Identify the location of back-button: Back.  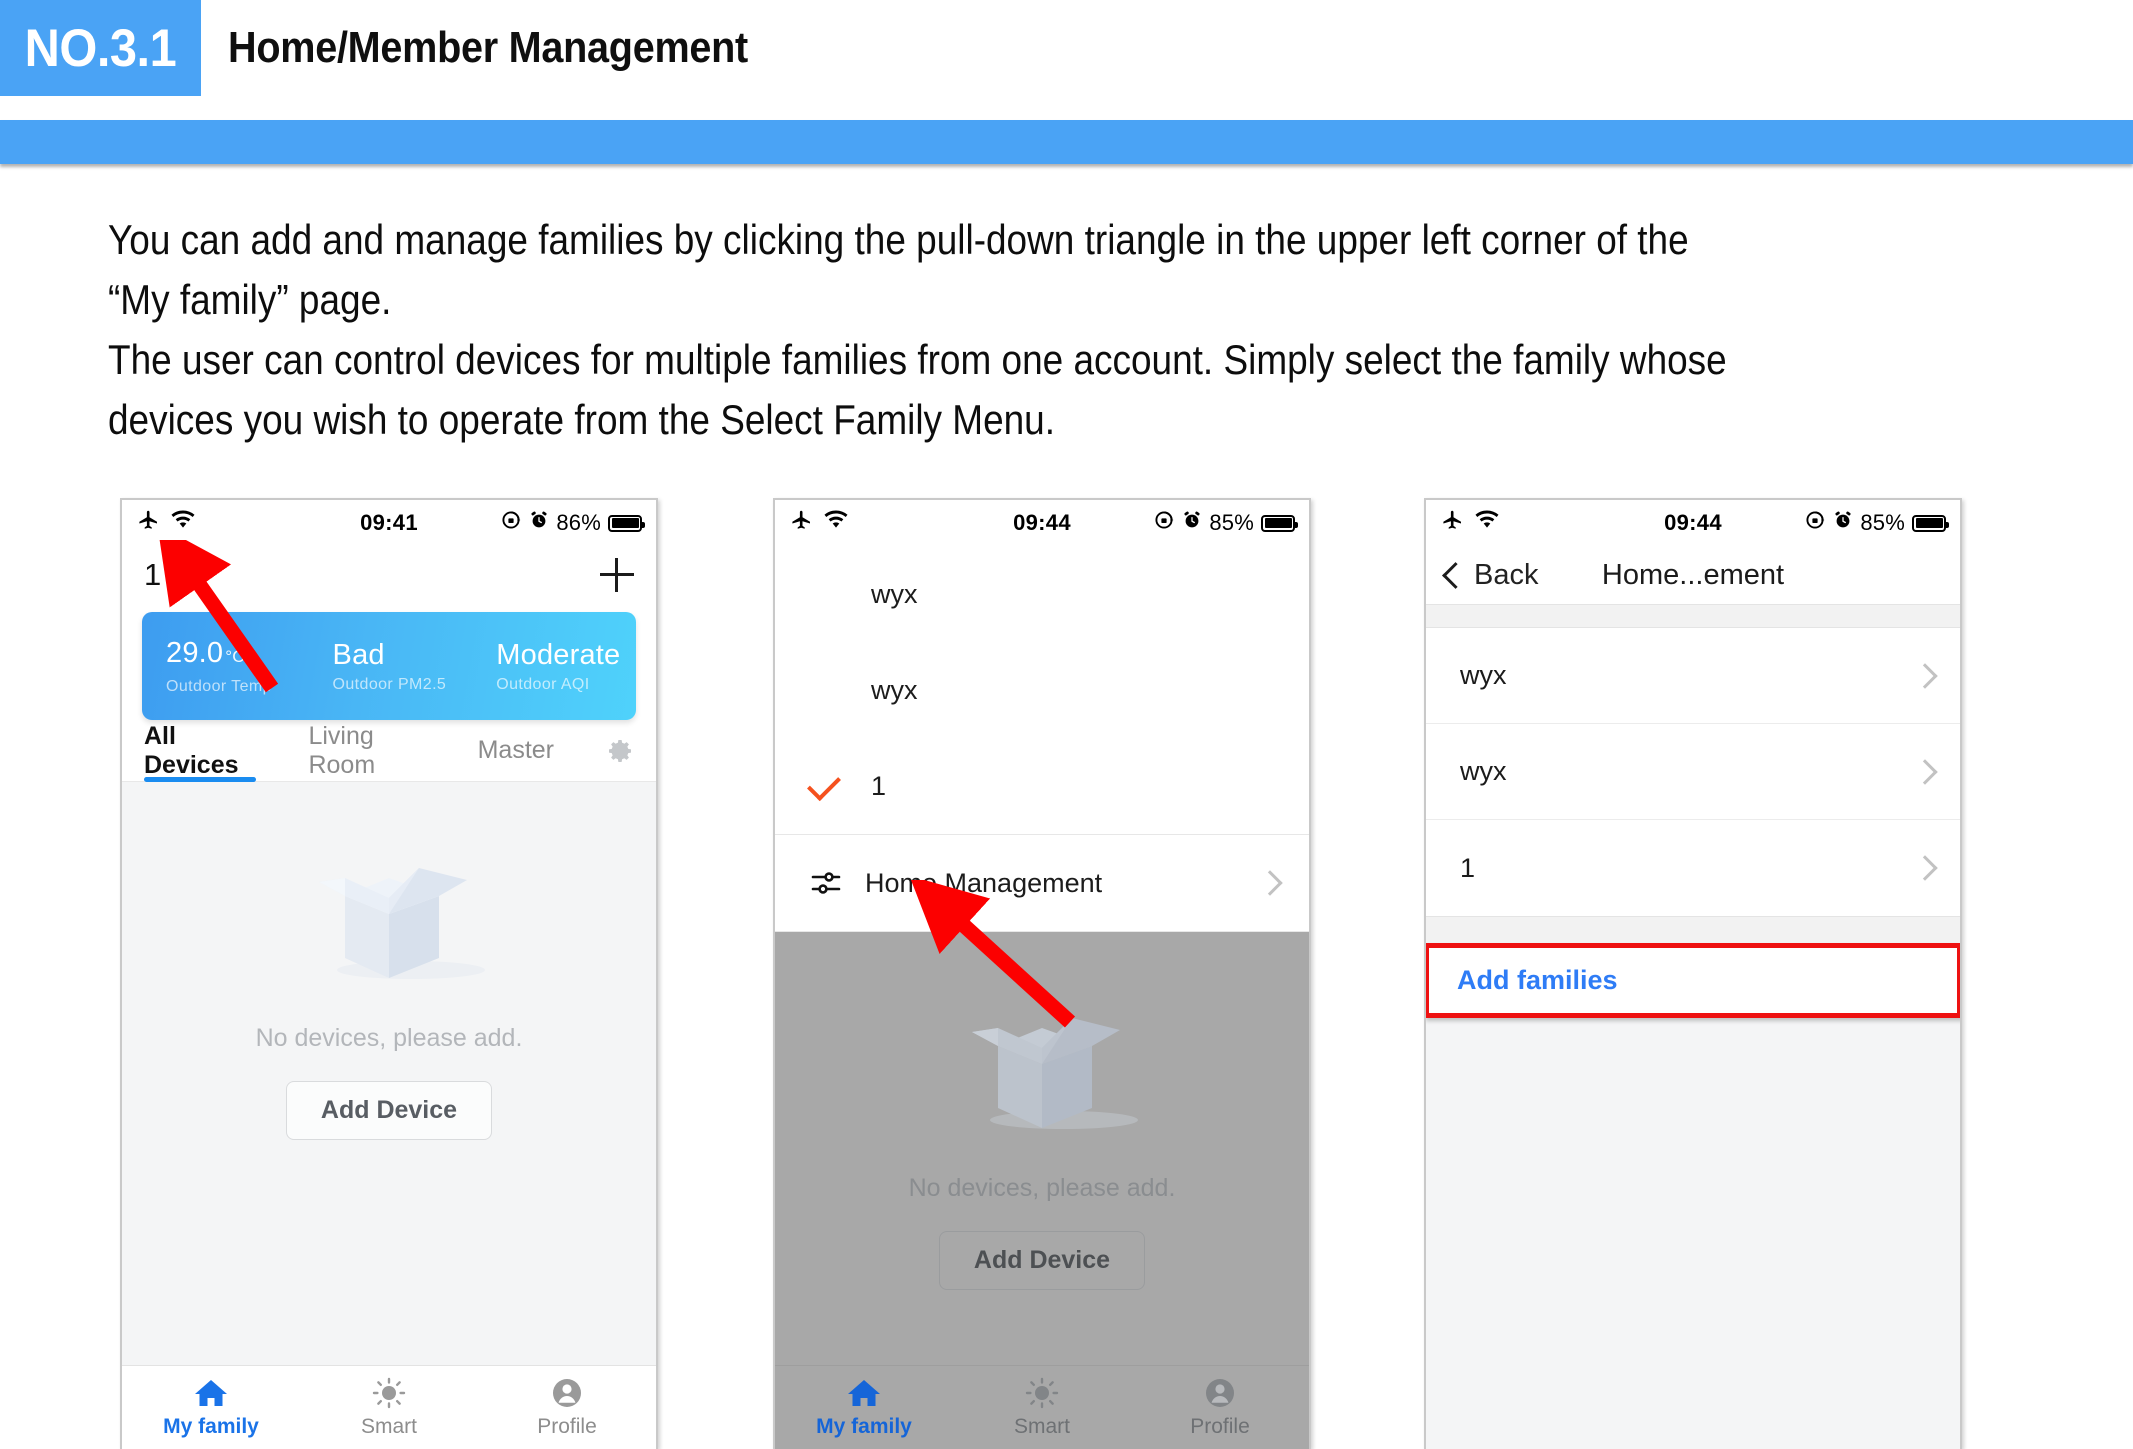
(1490, 575).